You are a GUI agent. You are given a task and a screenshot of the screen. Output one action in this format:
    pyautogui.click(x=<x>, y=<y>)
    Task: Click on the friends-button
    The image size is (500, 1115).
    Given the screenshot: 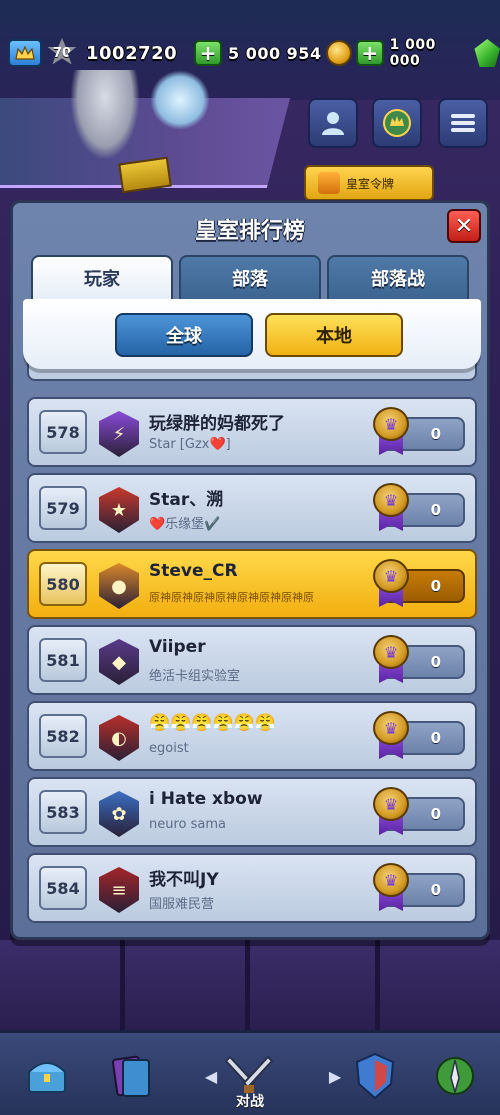 What is the action you would take?
    pyautogui.click(x=333, y=123)
    